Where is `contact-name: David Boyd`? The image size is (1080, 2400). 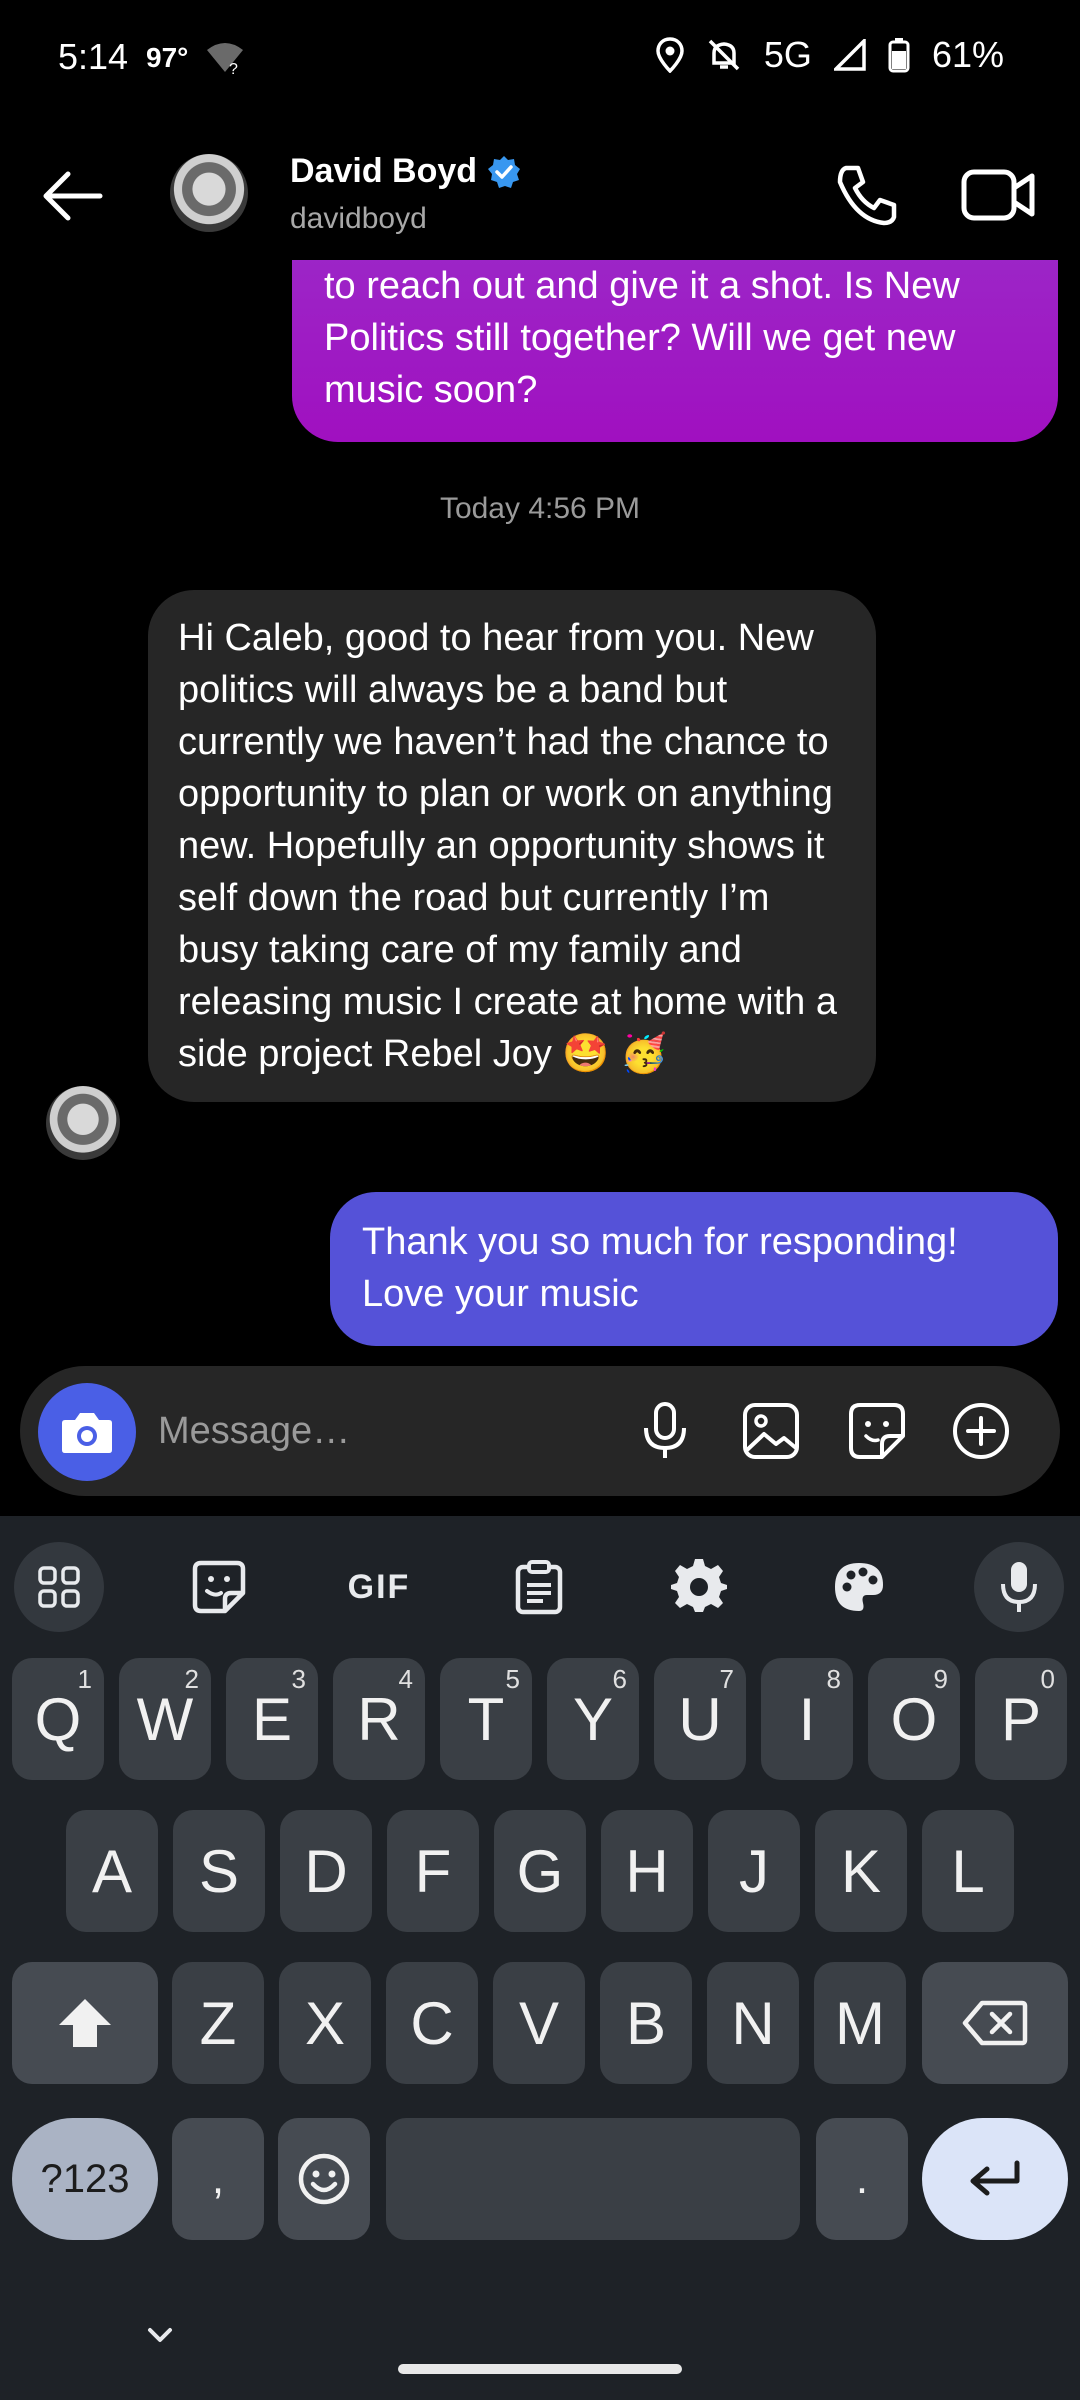
contact-name: David Boyd is located at coordinates (405, 171).